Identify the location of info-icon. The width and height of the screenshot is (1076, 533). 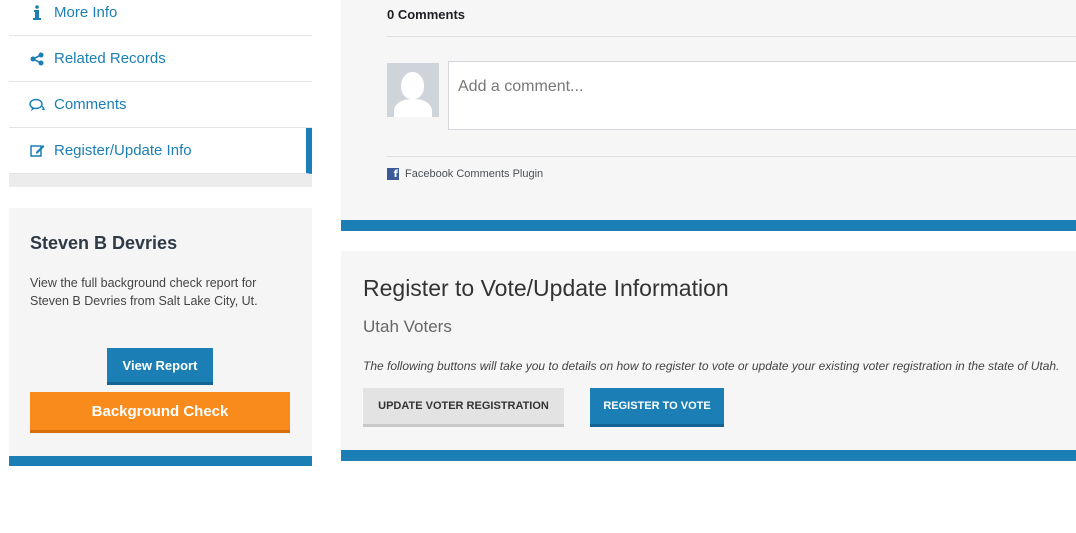
(37, 13).